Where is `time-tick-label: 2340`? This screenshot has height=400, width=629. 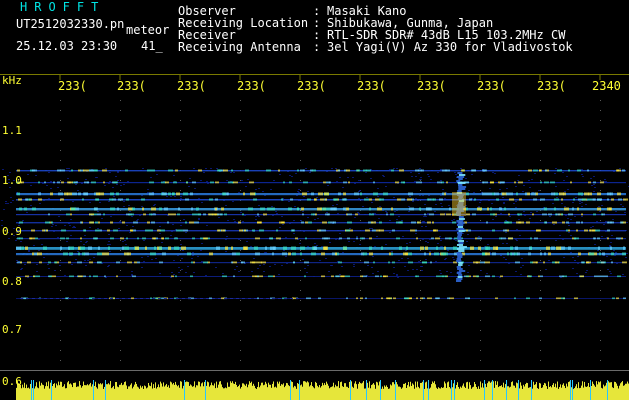 time-tick-label: 2340 is located at coordinates (606, 86).